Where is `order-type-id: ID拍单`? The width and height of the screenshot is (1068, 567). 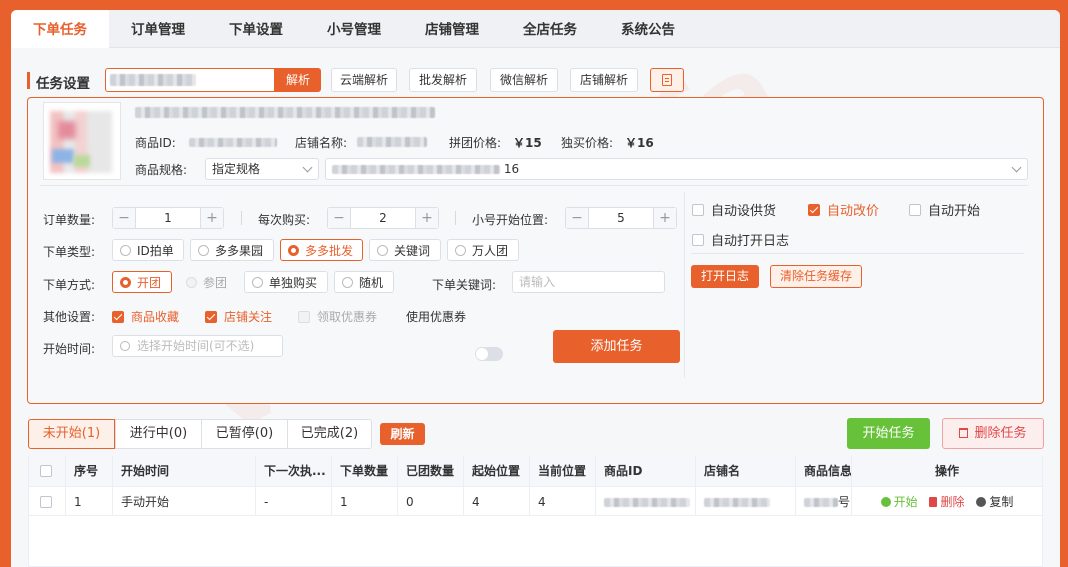
order-type-id: ID拍单 is located at coordinates (148, 250).